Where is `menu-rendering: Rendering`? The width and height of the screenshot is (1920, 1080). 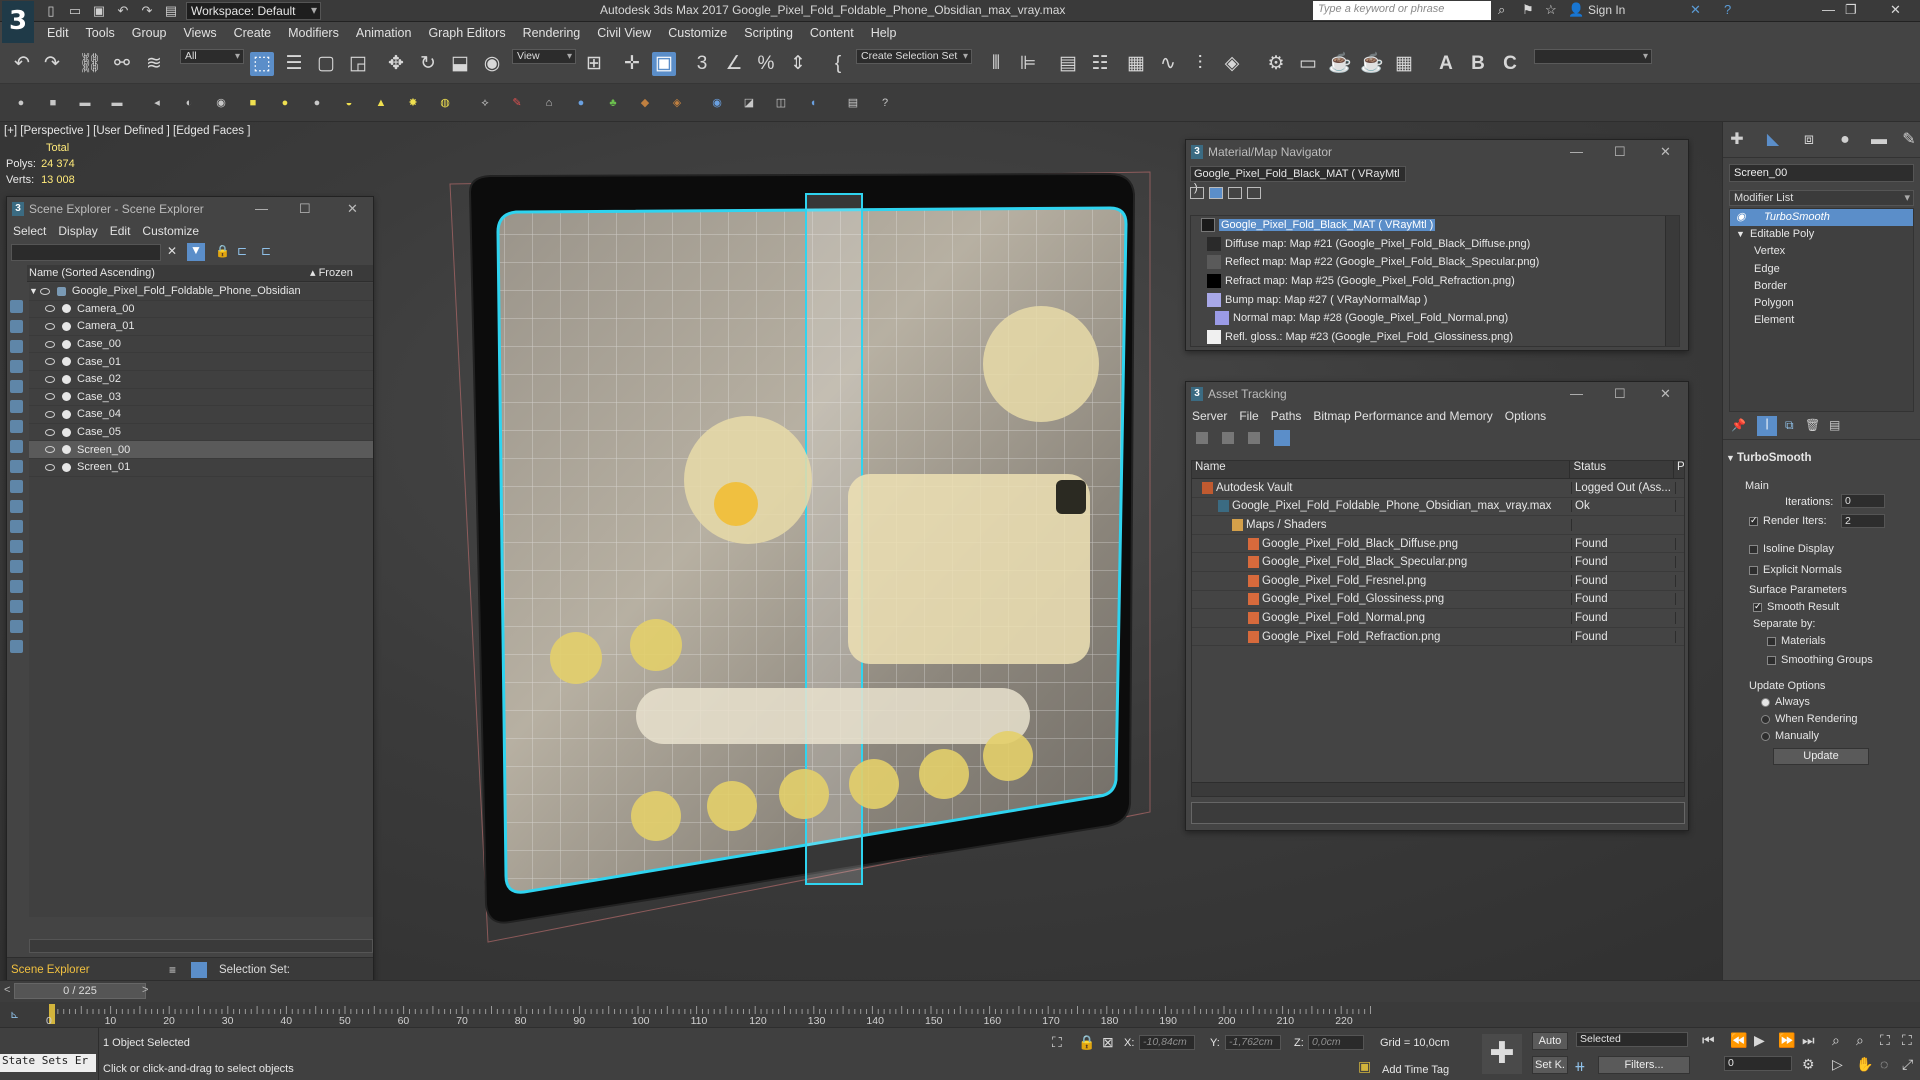 menu-rendering: Rendering is located at coordinates (552, 33).